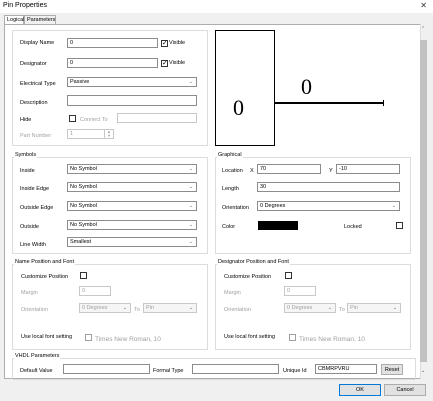 The image size is (433, 401). I want to click on formal-type-input, so click(235, 369).